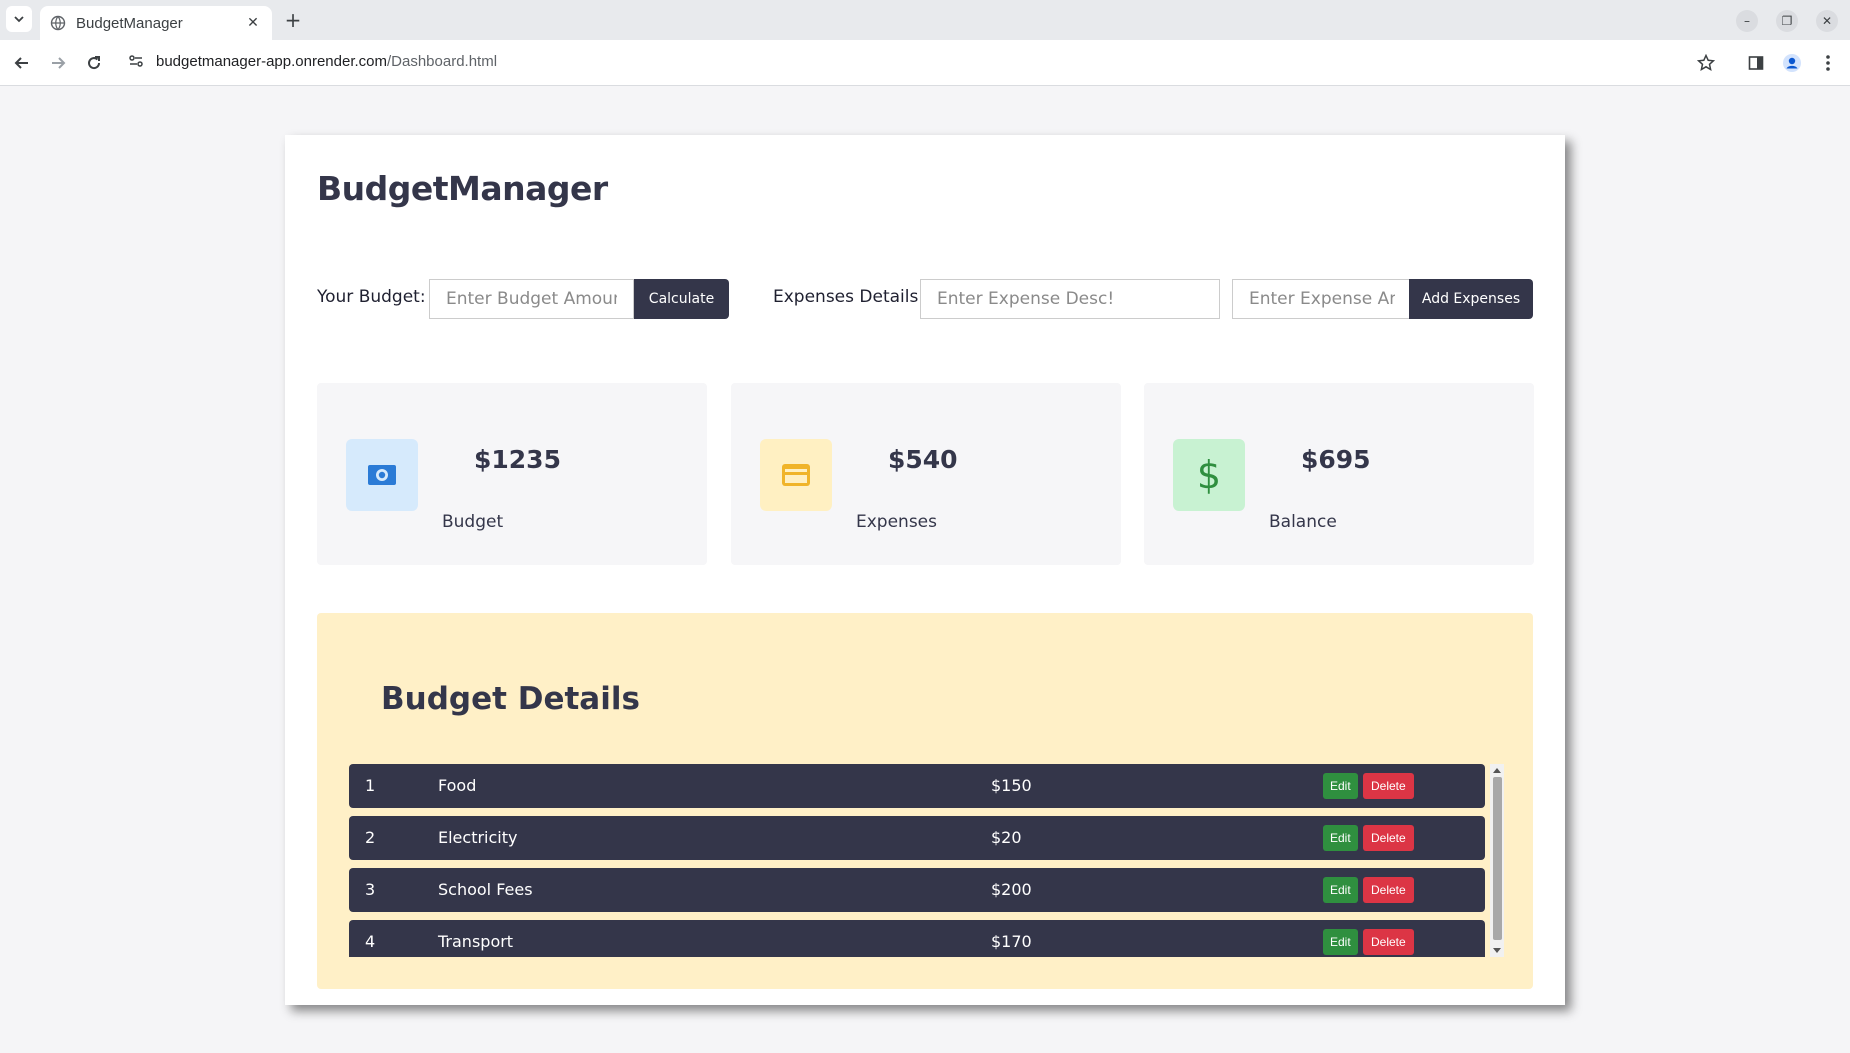  I want to click on row-index: 1, so click(370, 785).